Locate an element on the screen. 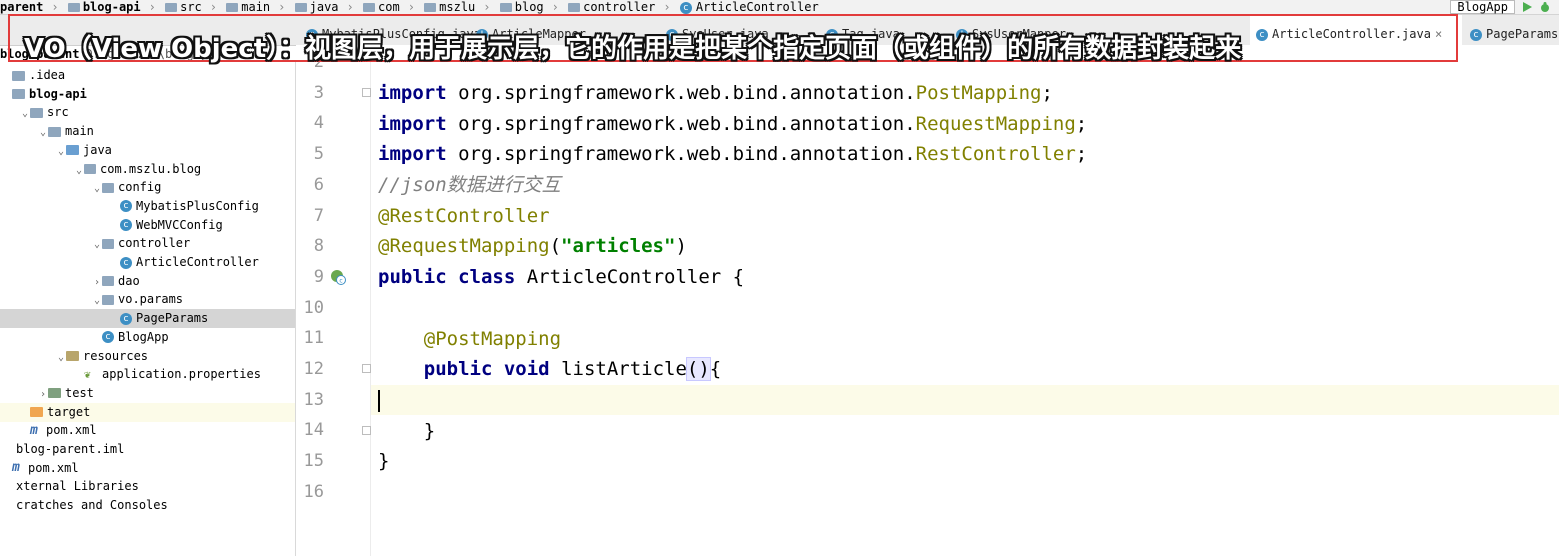  tree-item: ⌄ main is located at coordinates (147, 131).